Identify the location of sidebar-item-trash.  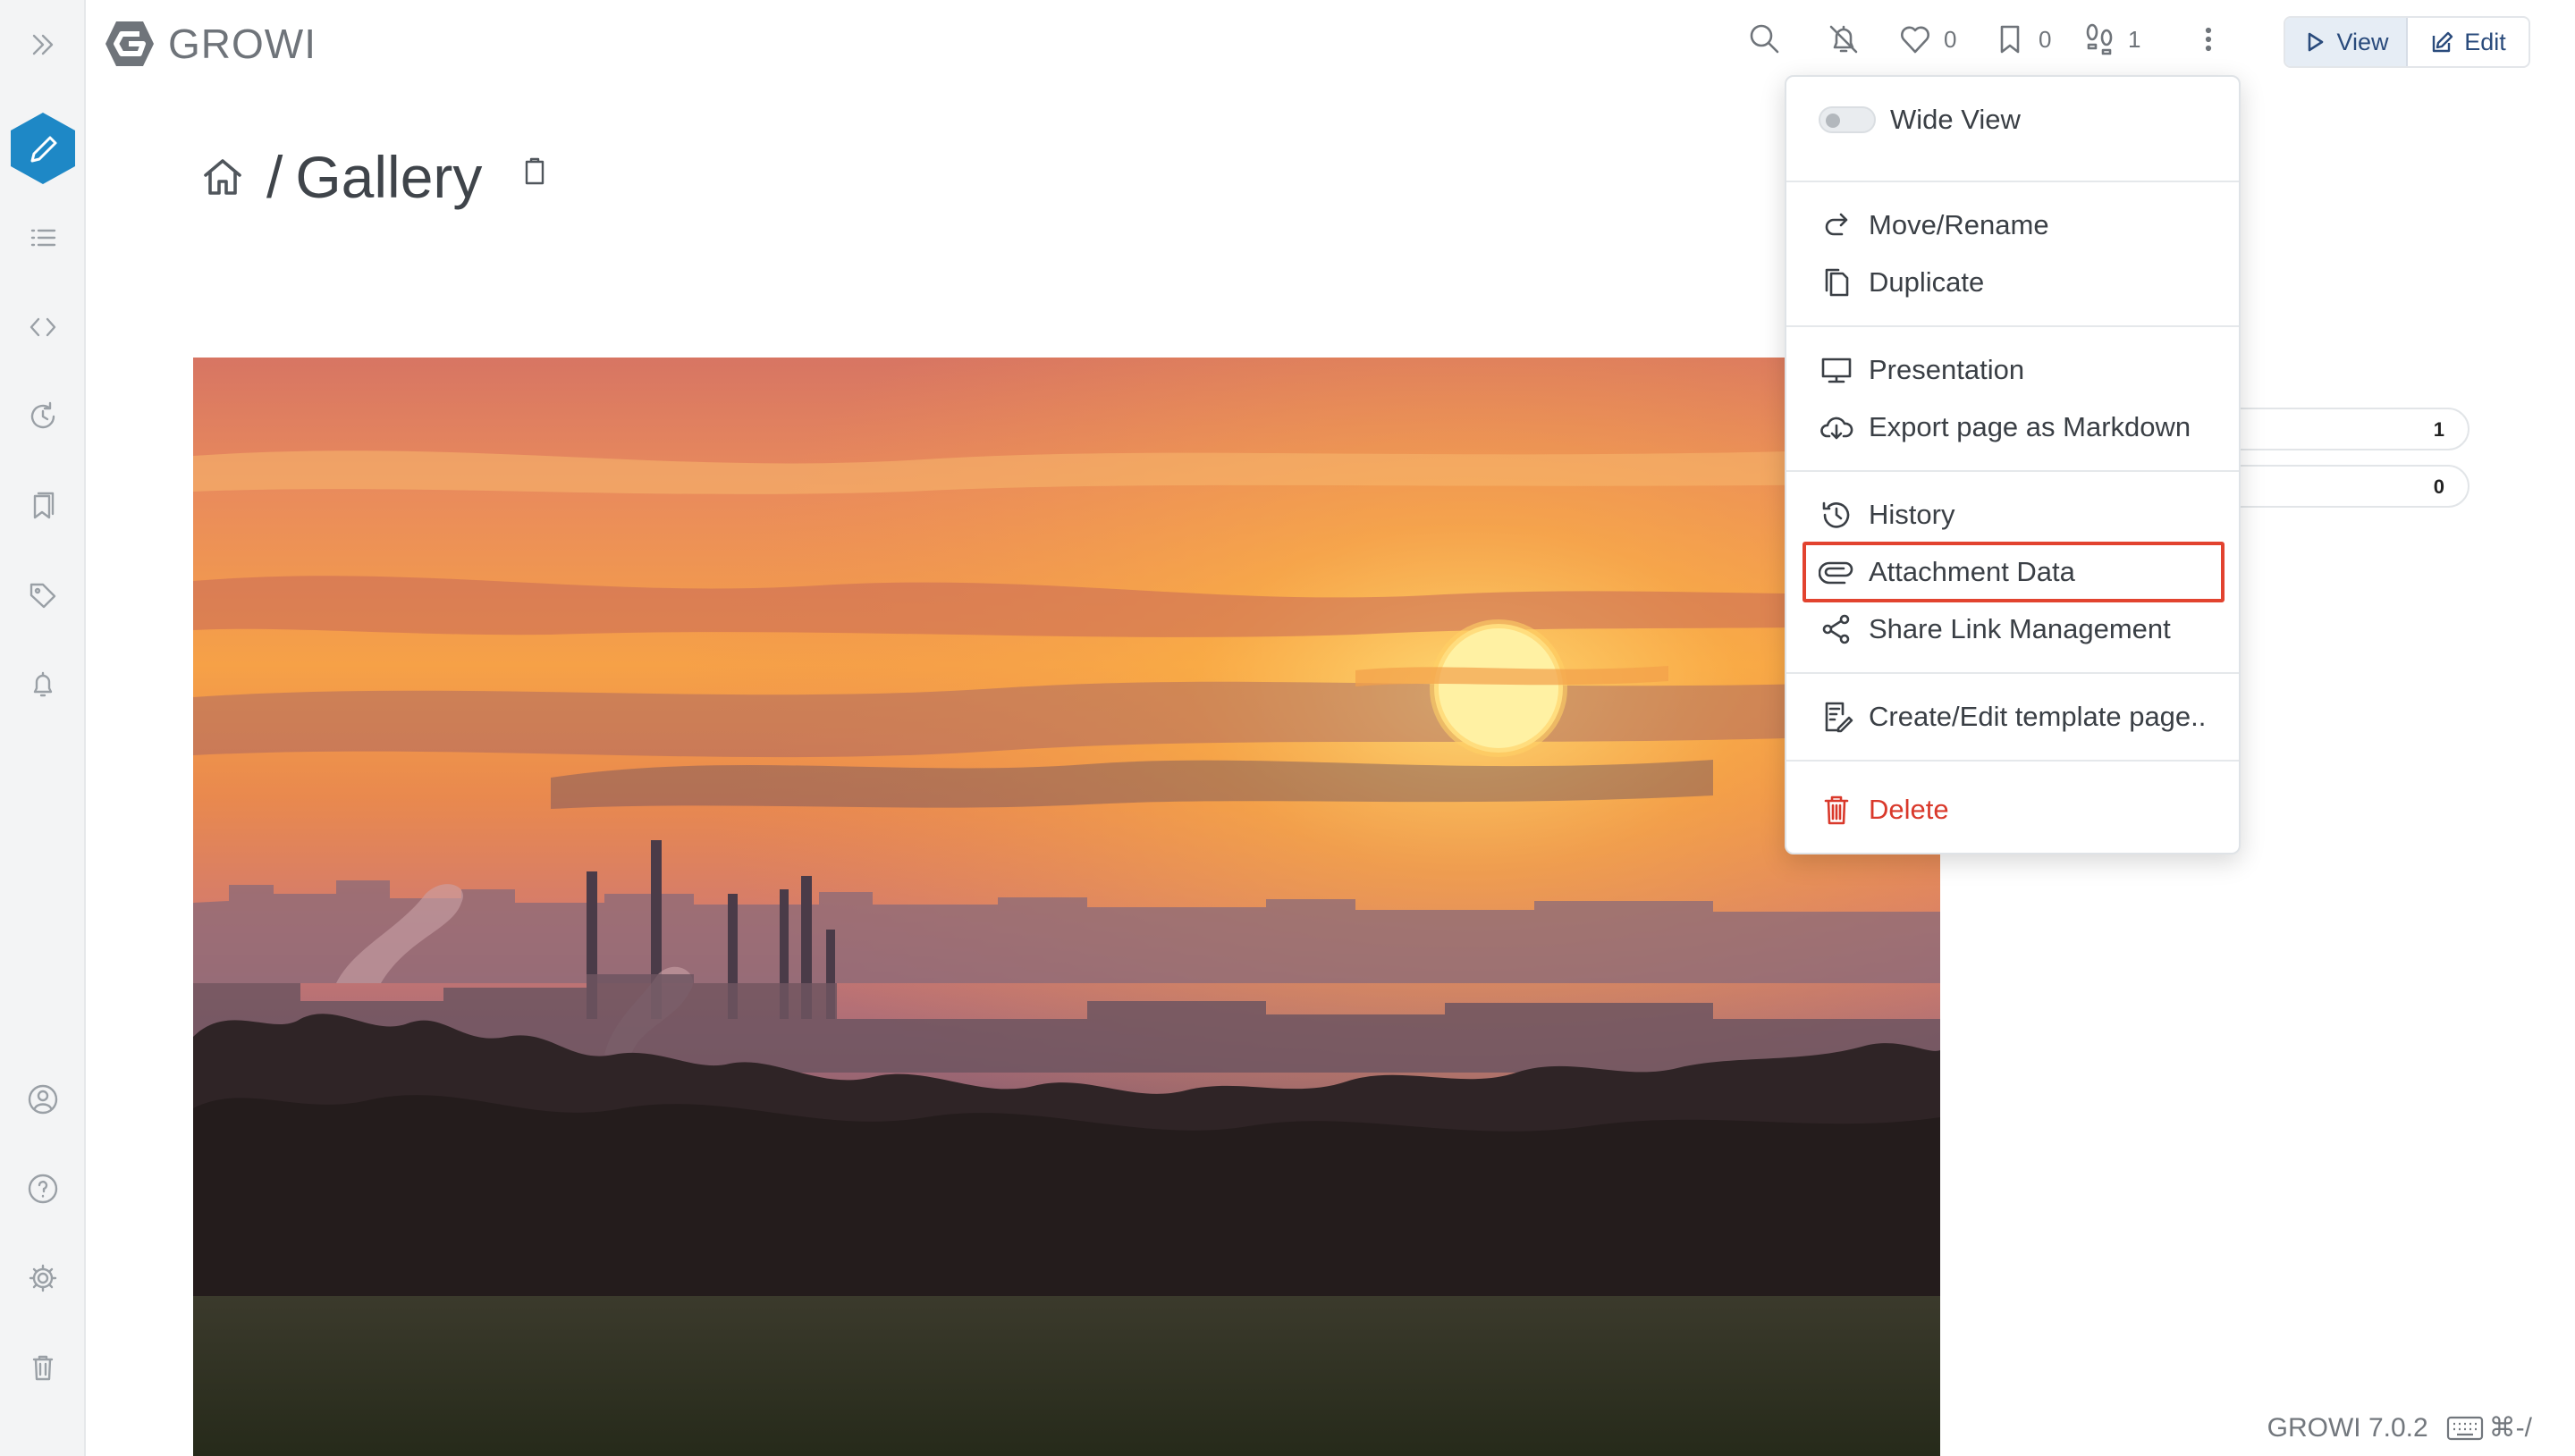
(43, 1367).